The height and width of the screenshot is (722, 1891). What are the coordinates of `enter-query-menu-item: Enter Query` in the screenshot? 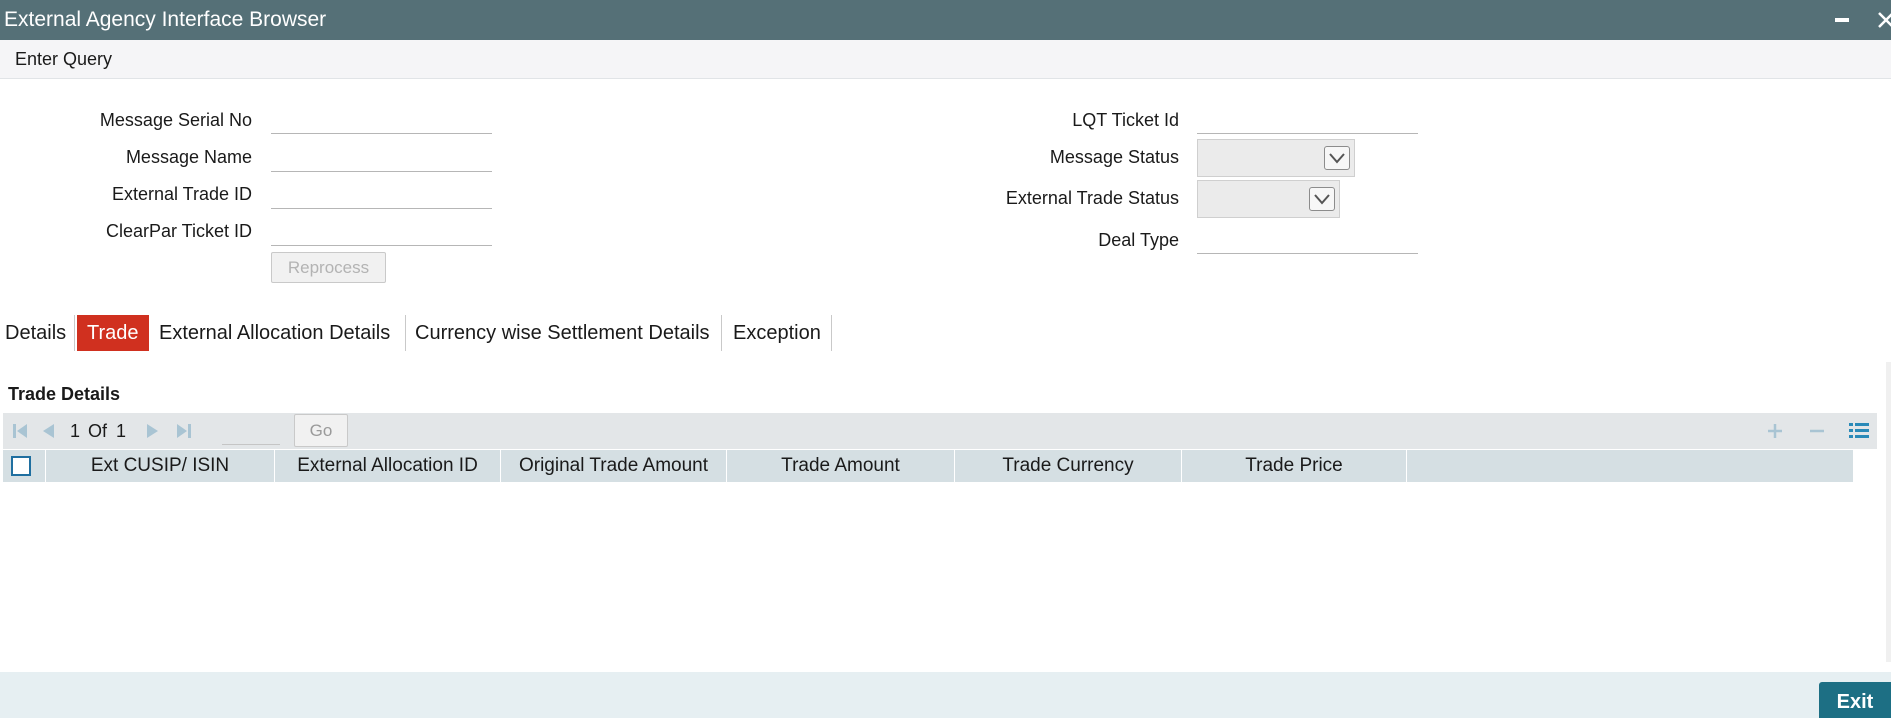 It's located at (63, 59).